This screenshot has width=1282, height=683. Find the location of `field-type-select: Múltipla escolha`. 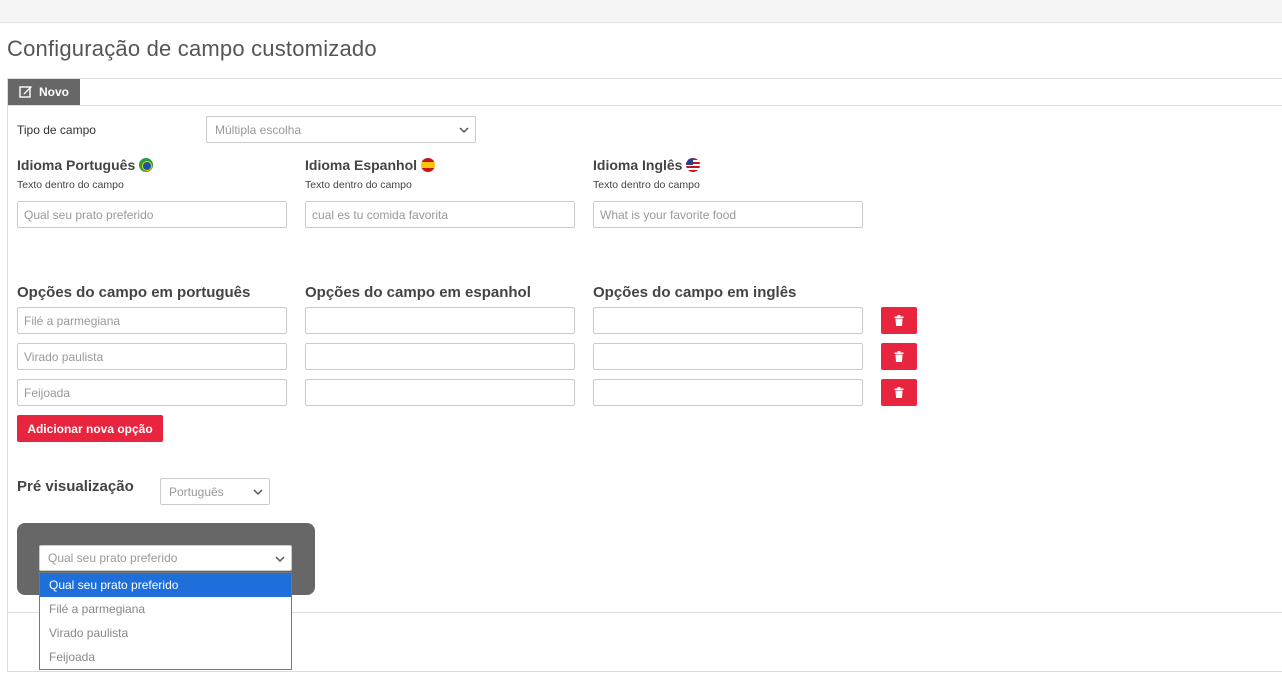

field-type-select: Múltipla escolha is located at coordinates (341, 129).